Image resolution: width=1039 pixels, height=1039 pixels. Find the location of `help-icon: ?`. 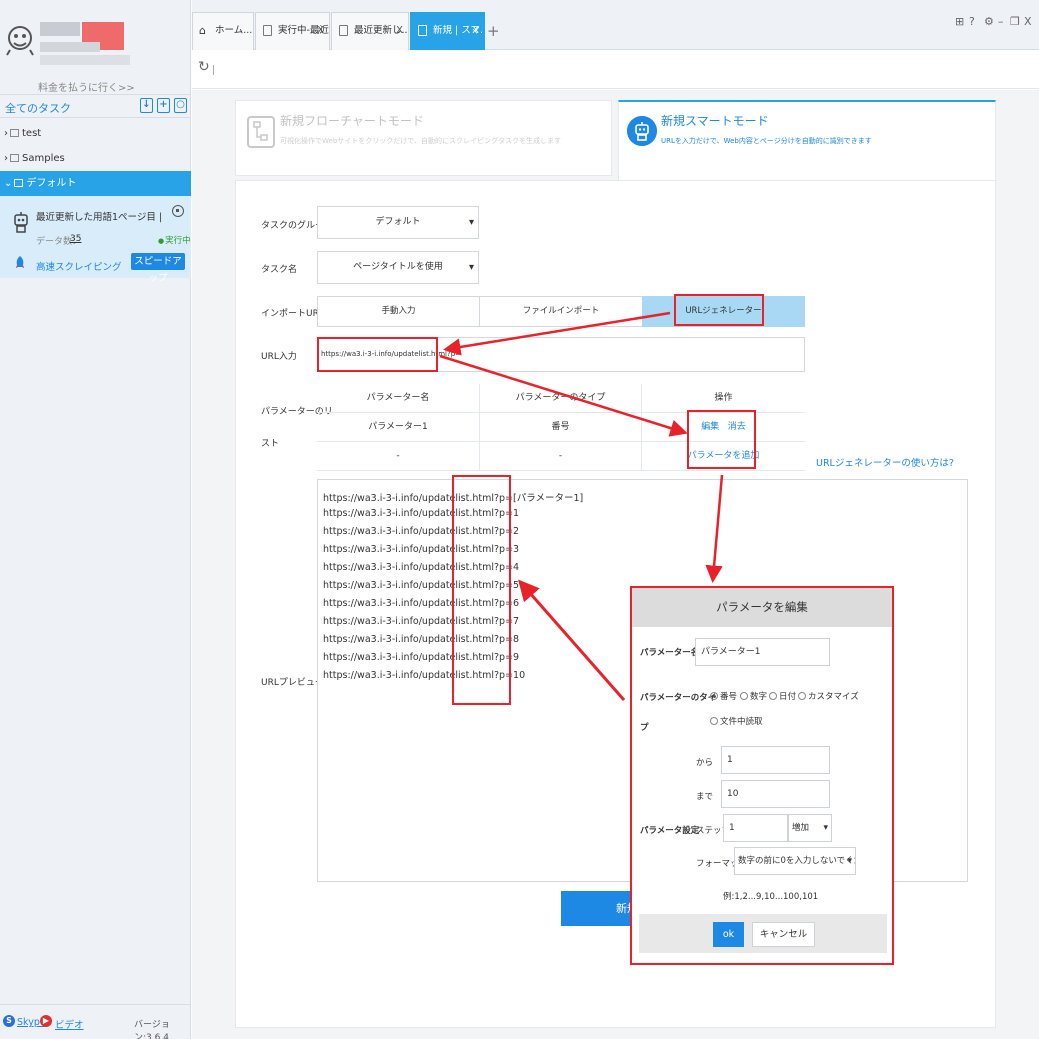

help-icon: ? is located at coordinates (972, 21).